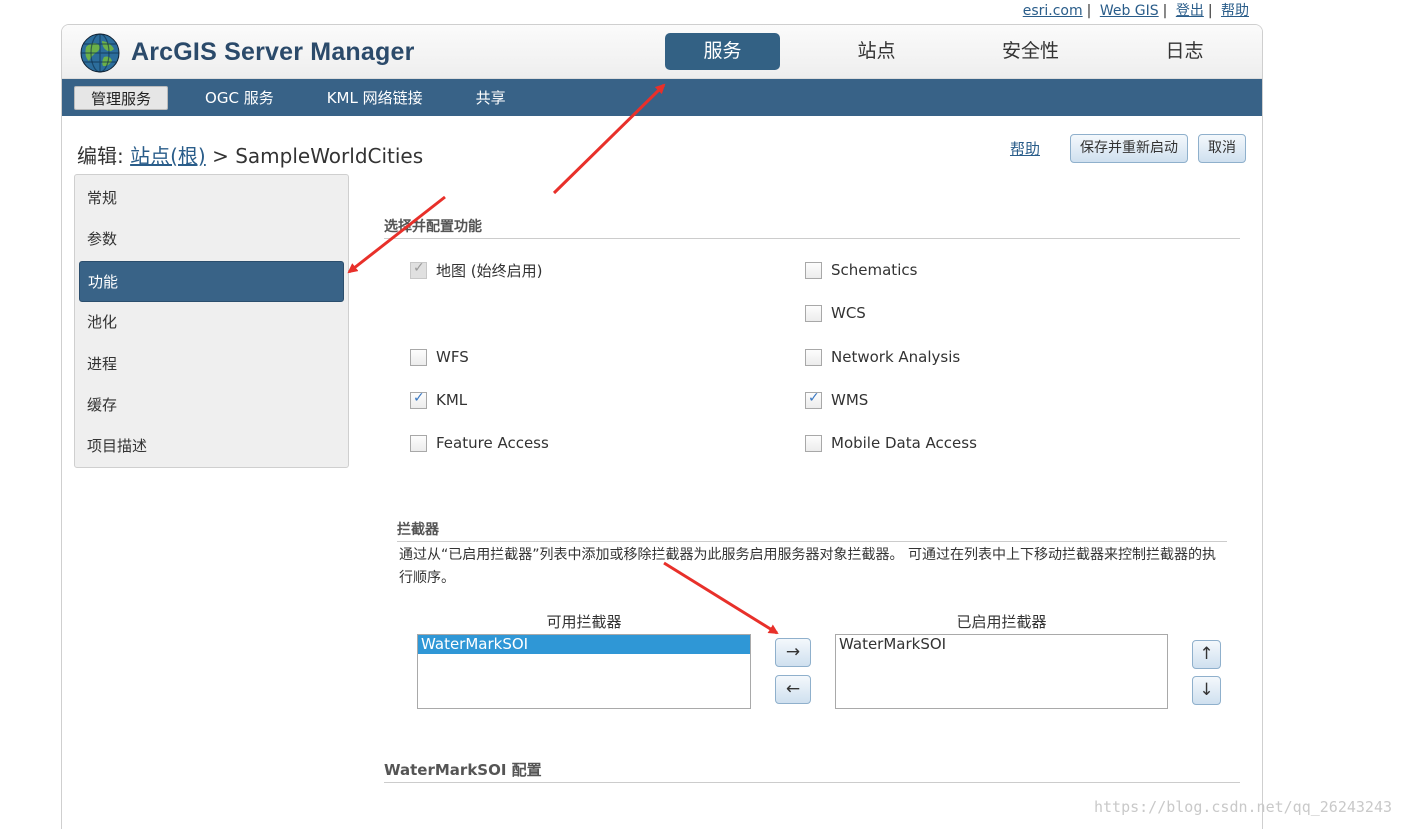 The image size is (1404, 829). What do you see at coordinates (492, 443) in the screenshot?
I see `capability-label: Feature Access` at bounding box center [492, 443].